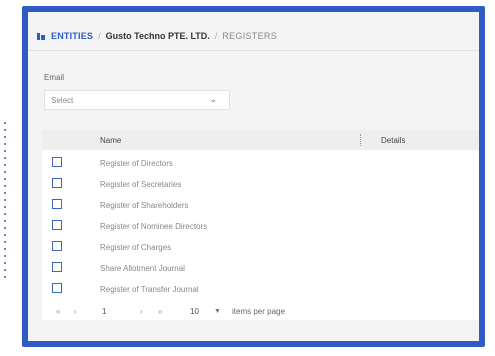  I want to click on register-name: Register of Nominee Directors, so click(154, 226).